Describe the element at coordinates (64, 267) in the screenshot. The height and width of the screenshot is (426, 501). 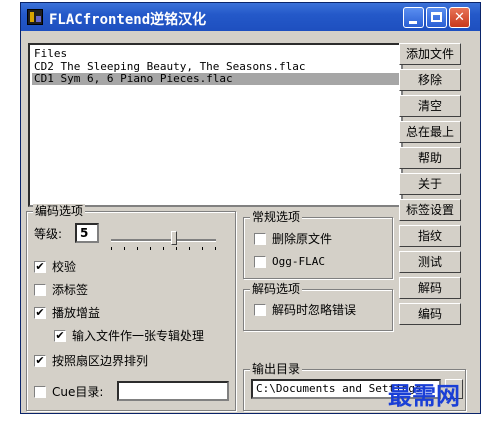
I see `verify-label: 校验` at that location.